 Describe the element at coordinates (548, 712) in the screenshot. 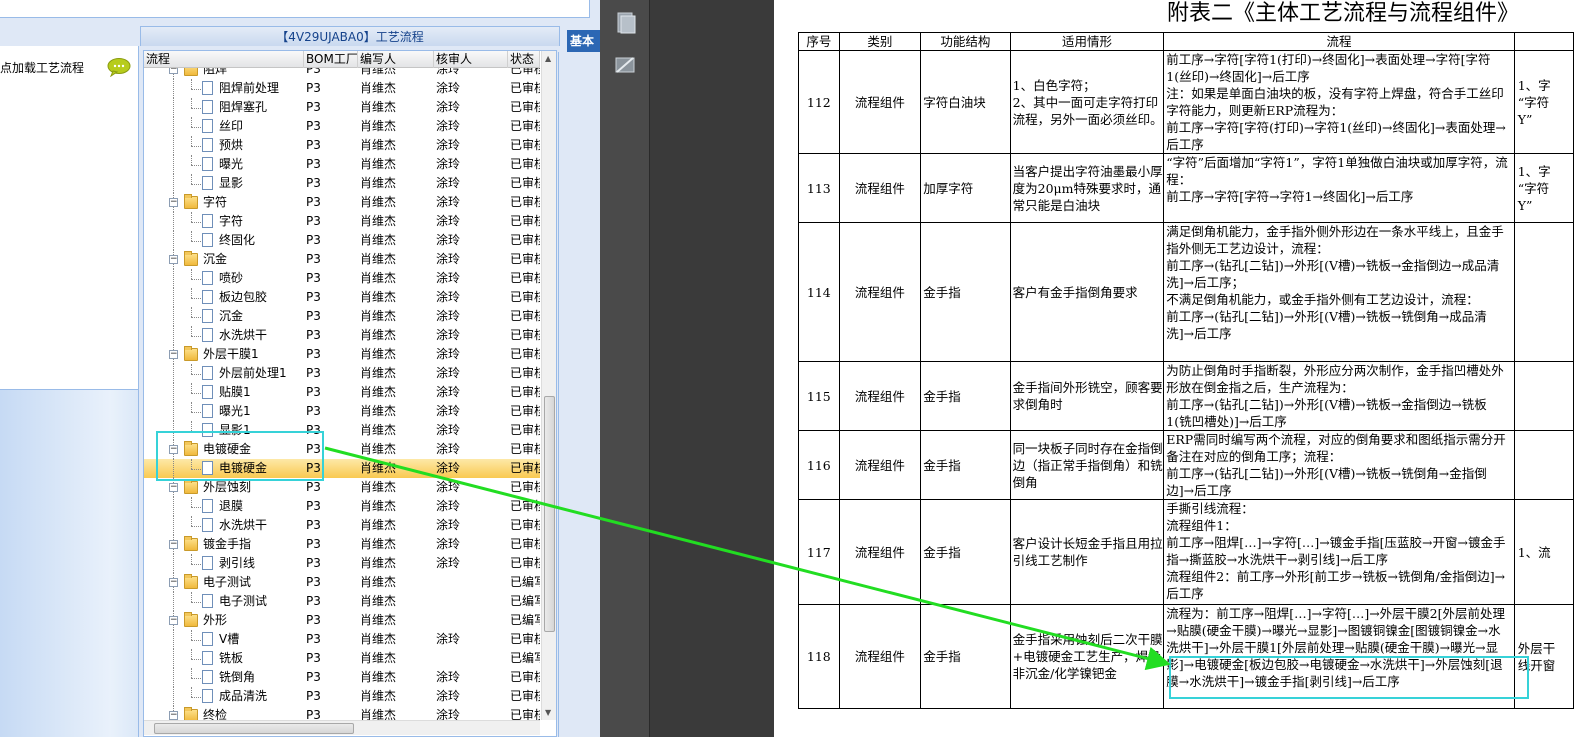

I see `scroll-down-arrow-icon: ▼` at that location.